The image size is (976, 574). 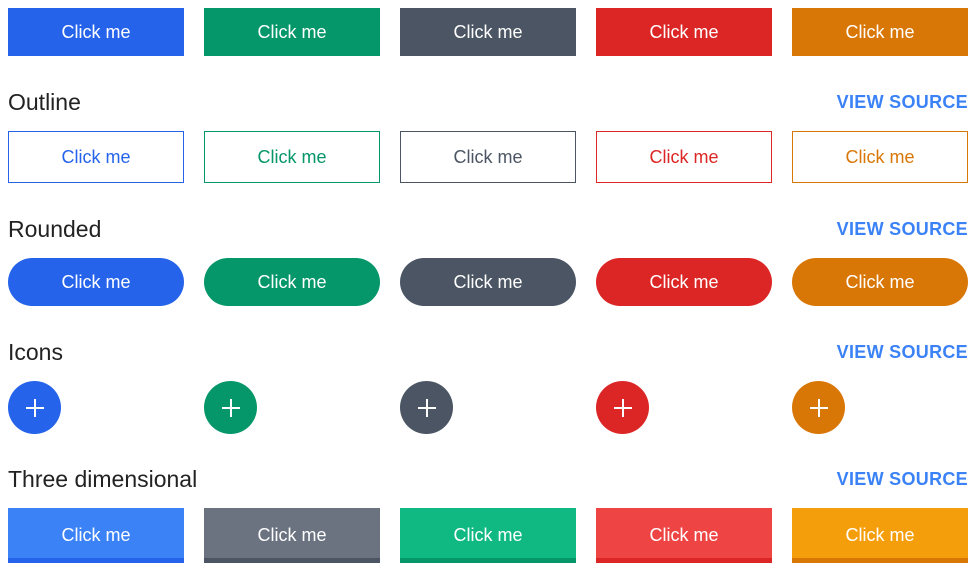 I want to click on solid-button-gray: Click me, so click(x=488, y=32).